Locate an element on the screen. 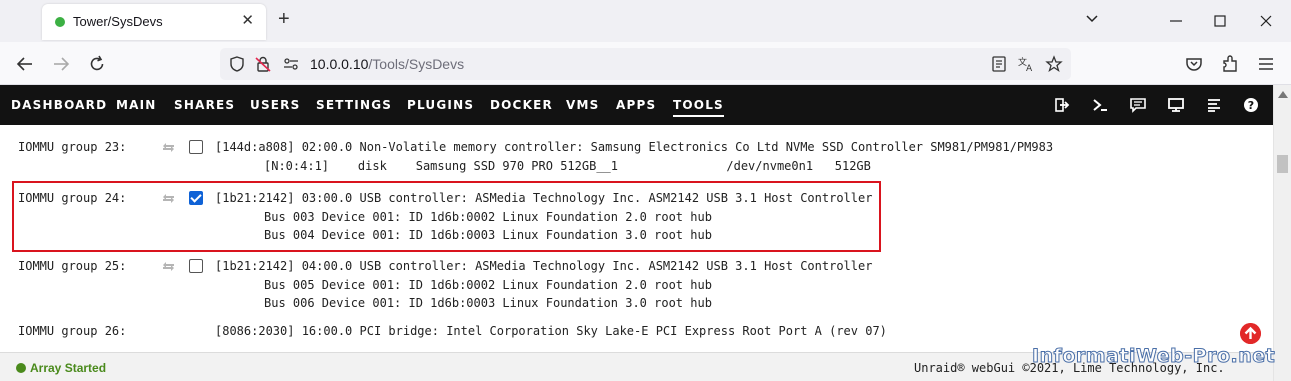  browser-tab-strip: Tower/SysDevs ✕ + is located at coordinates (645, 21).